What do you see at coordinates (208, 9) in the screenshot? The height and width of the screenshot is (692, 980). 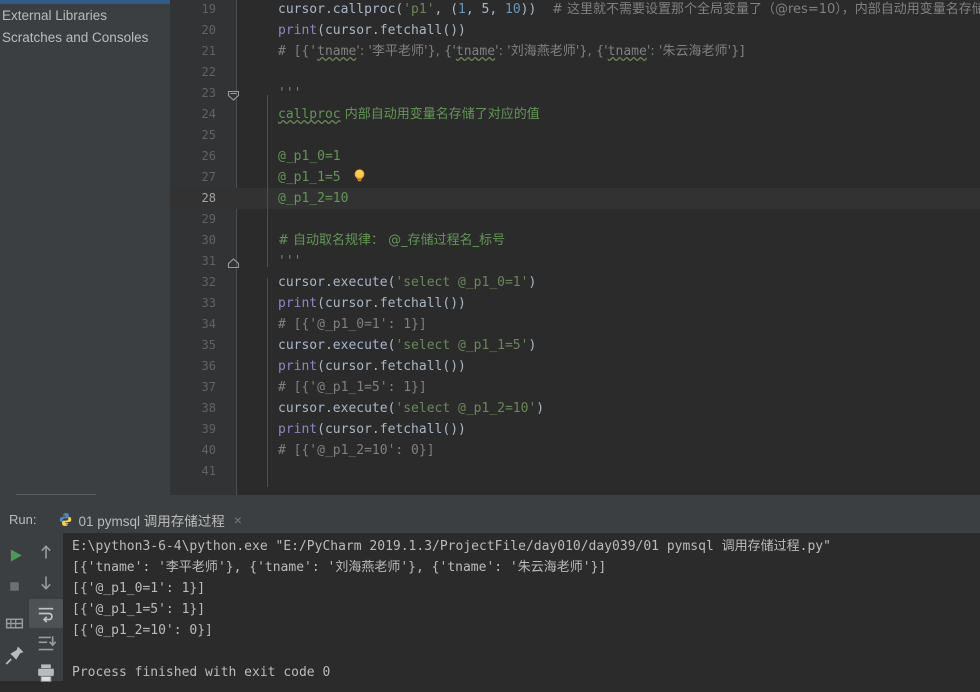 I see `line-number: 19` at bounding box center [208, 9].